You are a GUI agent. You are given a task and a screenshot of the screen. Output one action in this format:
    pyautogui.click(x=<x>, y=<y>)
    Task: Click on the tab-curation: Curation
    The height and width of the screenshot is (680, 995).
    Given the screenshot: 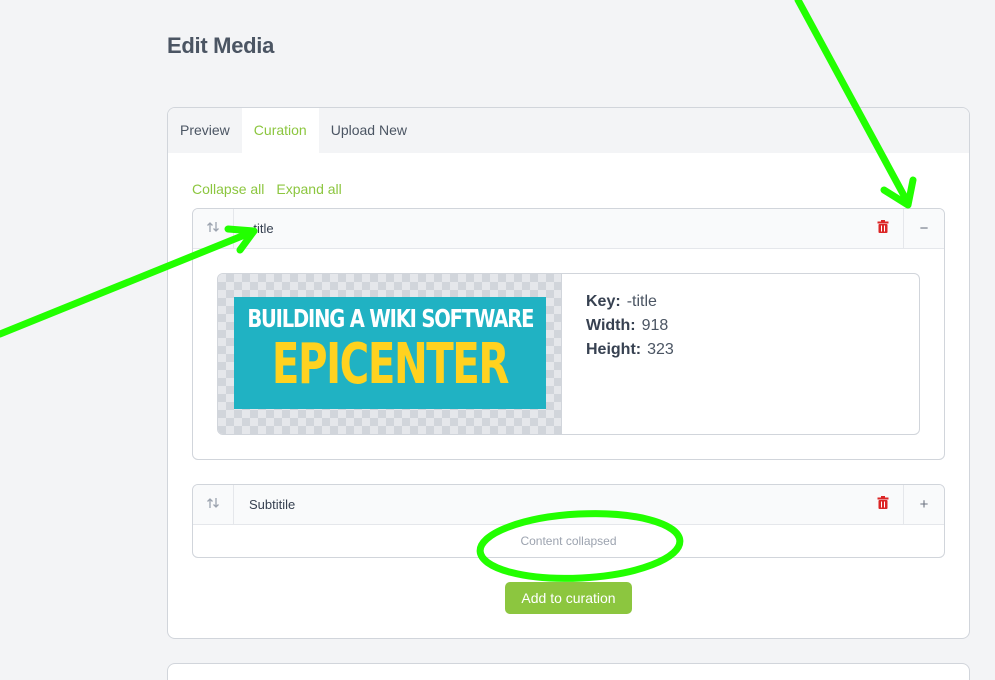 What is the action you would take?
    pyautogui.click(x=280, y=130)
    